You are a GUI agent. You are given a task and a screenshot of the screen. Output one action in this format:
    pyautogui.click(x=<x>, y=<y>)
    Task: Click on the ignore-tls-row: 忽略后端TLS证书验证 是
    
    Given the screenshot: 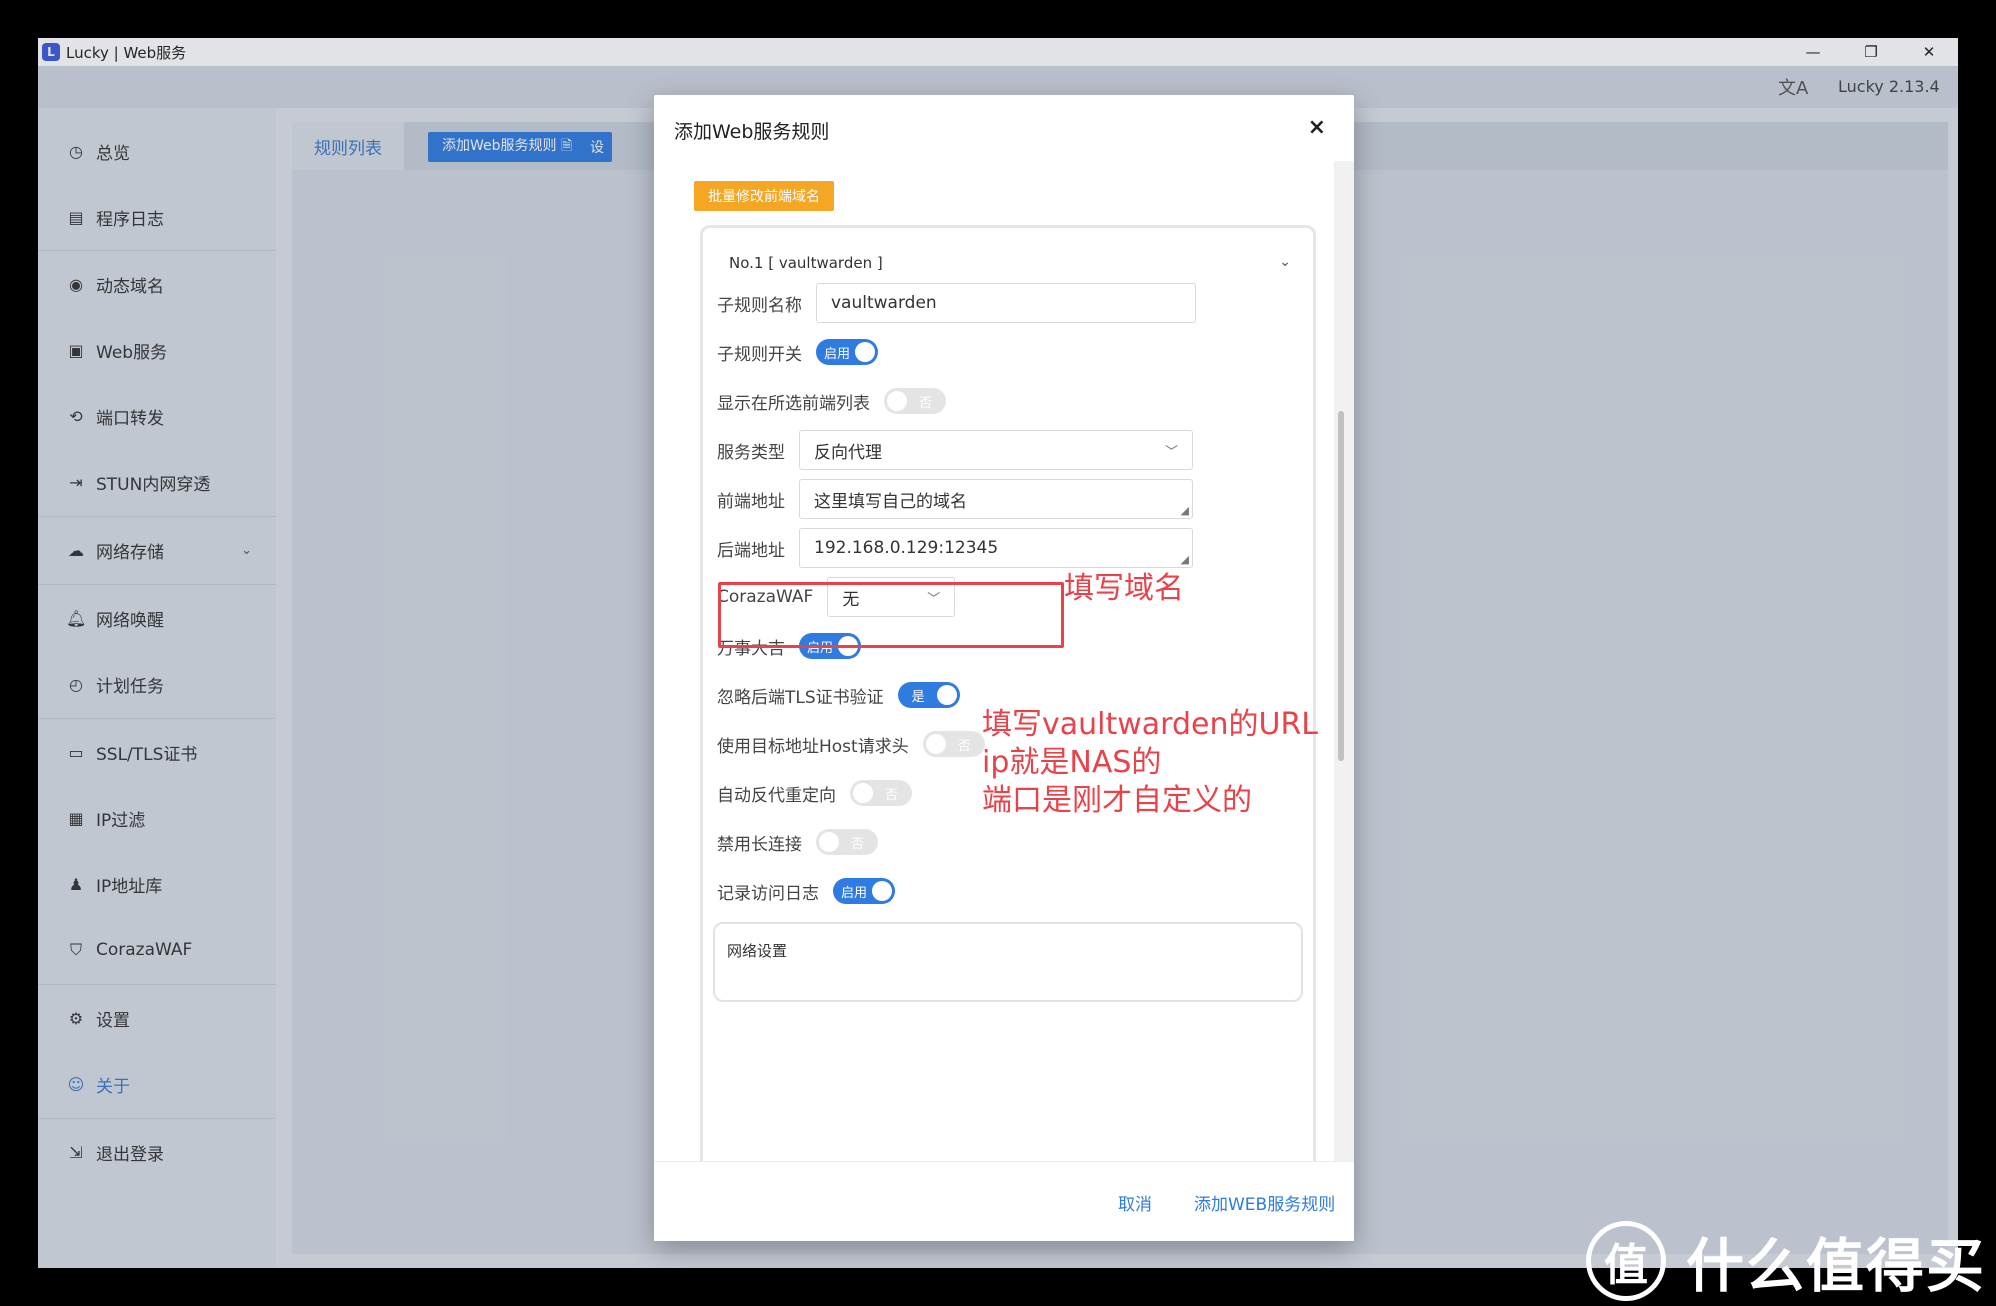 What is the action you would take?
    pyautogui.click(x=838, y=695)
    